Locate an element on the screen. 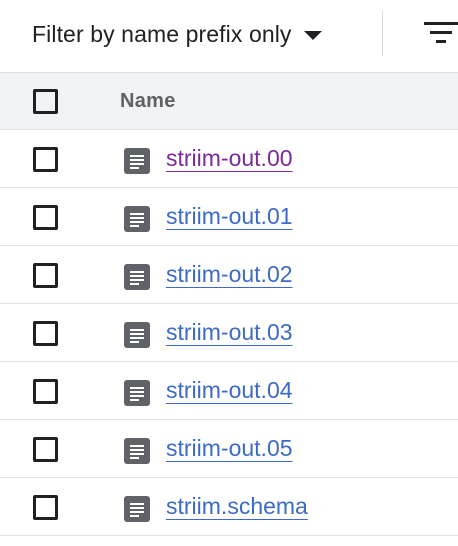 This screenshot has height=546, width=458. table-row: striim-out.03 is located at coordinates (229, 333).